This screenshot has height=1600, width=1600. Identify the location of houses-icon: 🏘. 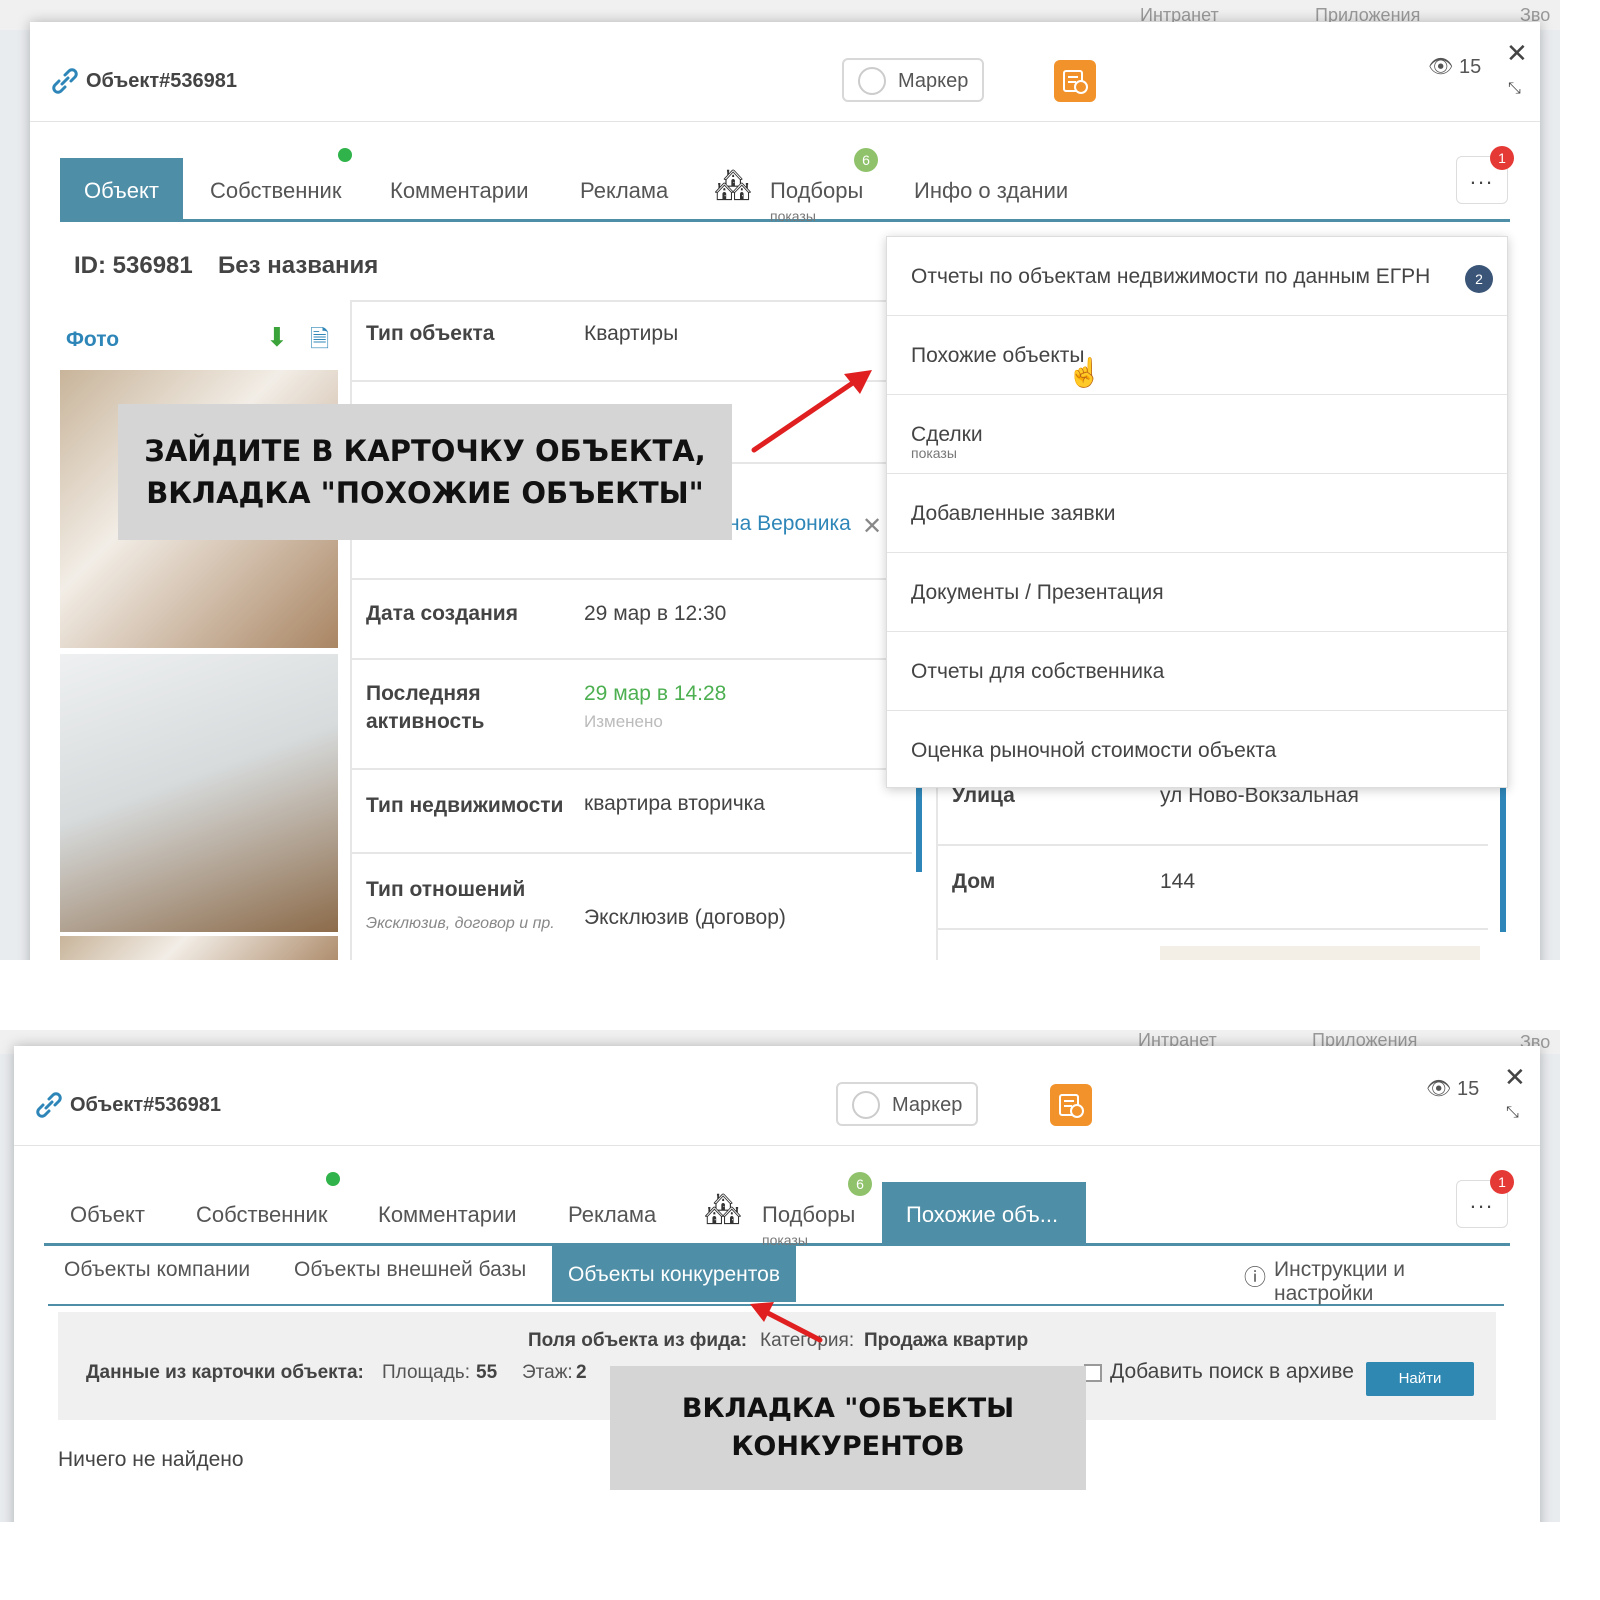
(733, 185).